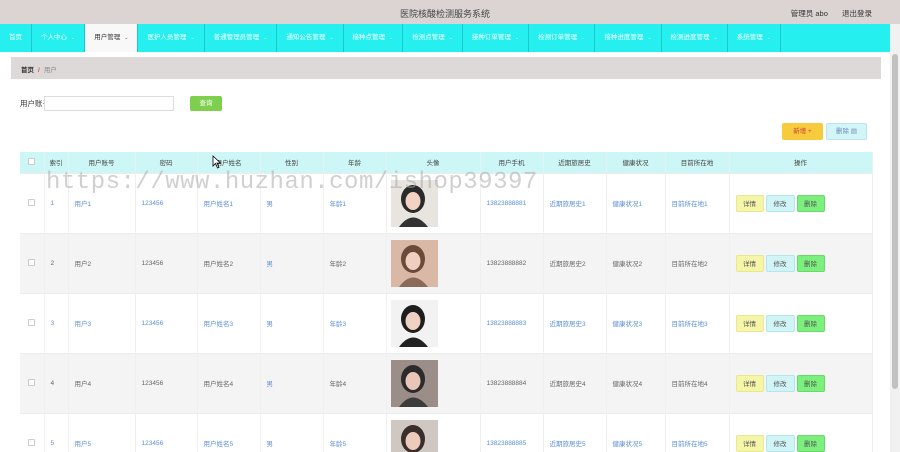 Image resolution: width=900 pixels, height=452 pixels. I want to click on cell-health: 健康状况2, so click(636, 262).